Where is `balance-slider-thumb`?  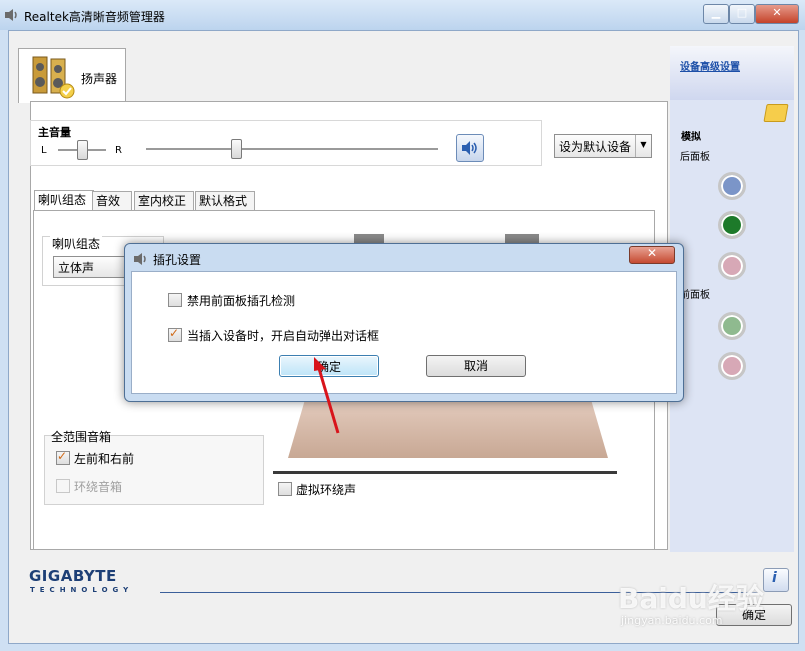 balance-slider-thumb is located at coordinates (82, 150).